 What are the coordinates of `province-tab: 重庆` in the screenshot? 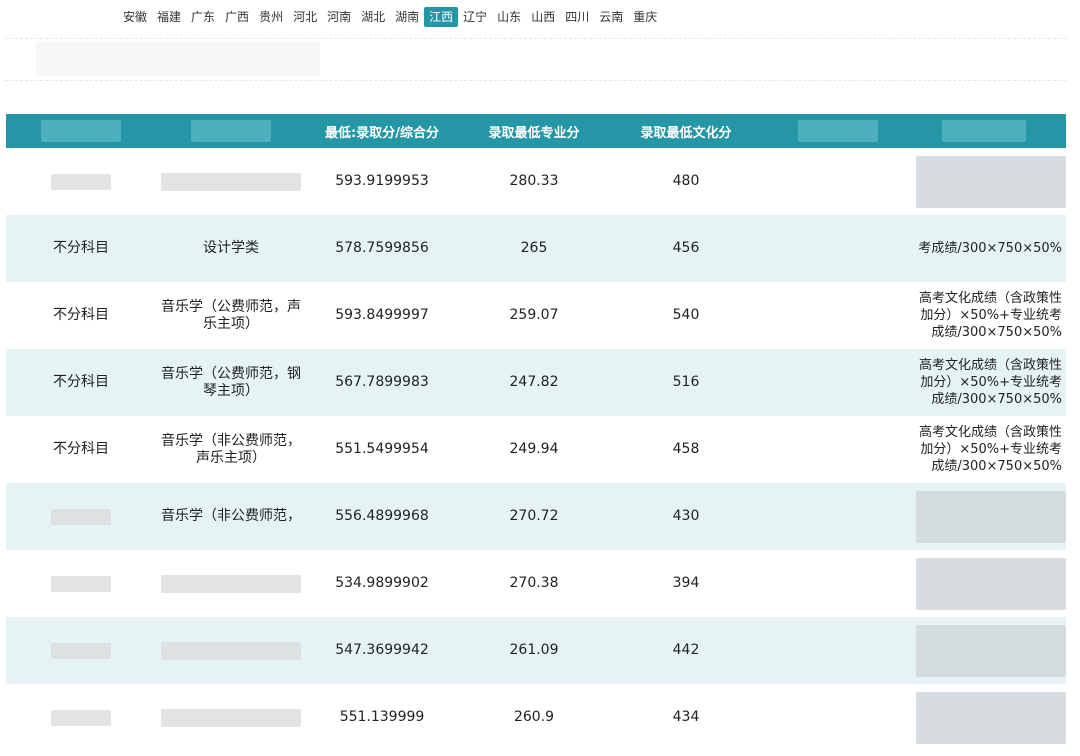 It's located at (645, 17).